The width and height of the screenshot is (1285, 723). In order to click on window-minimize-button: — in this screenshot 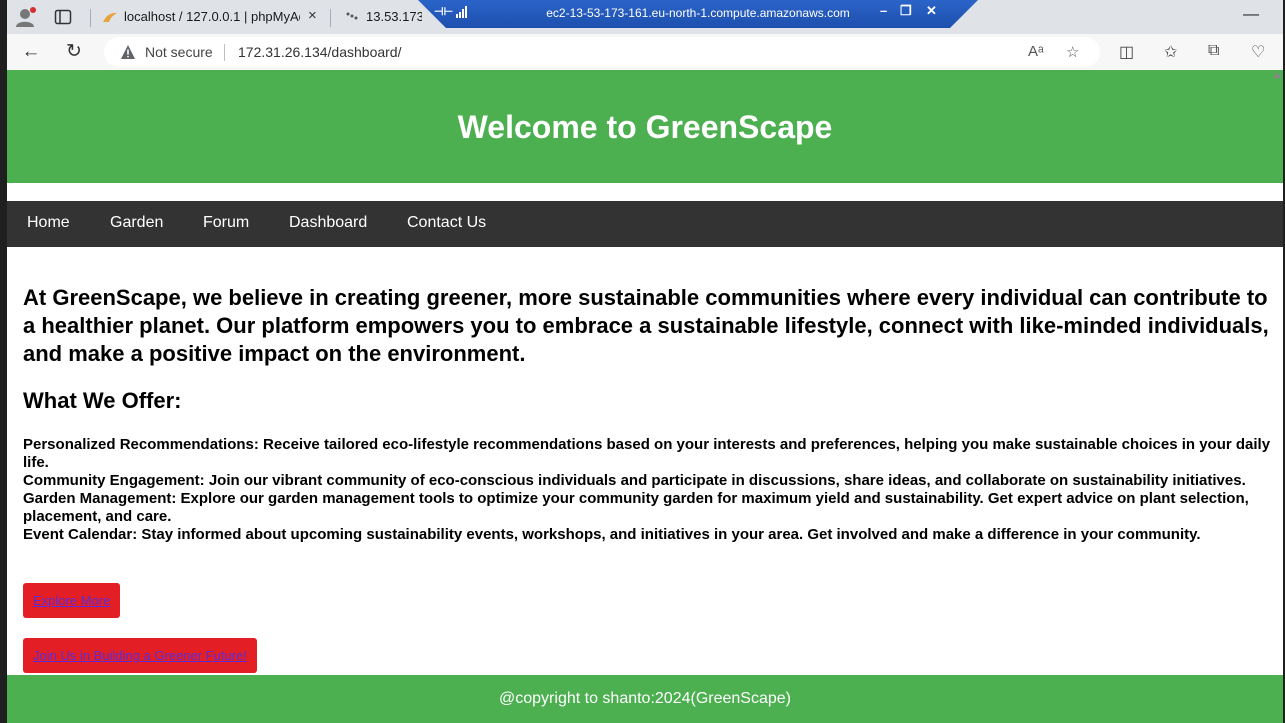, I will do `click(1251, 15)`.